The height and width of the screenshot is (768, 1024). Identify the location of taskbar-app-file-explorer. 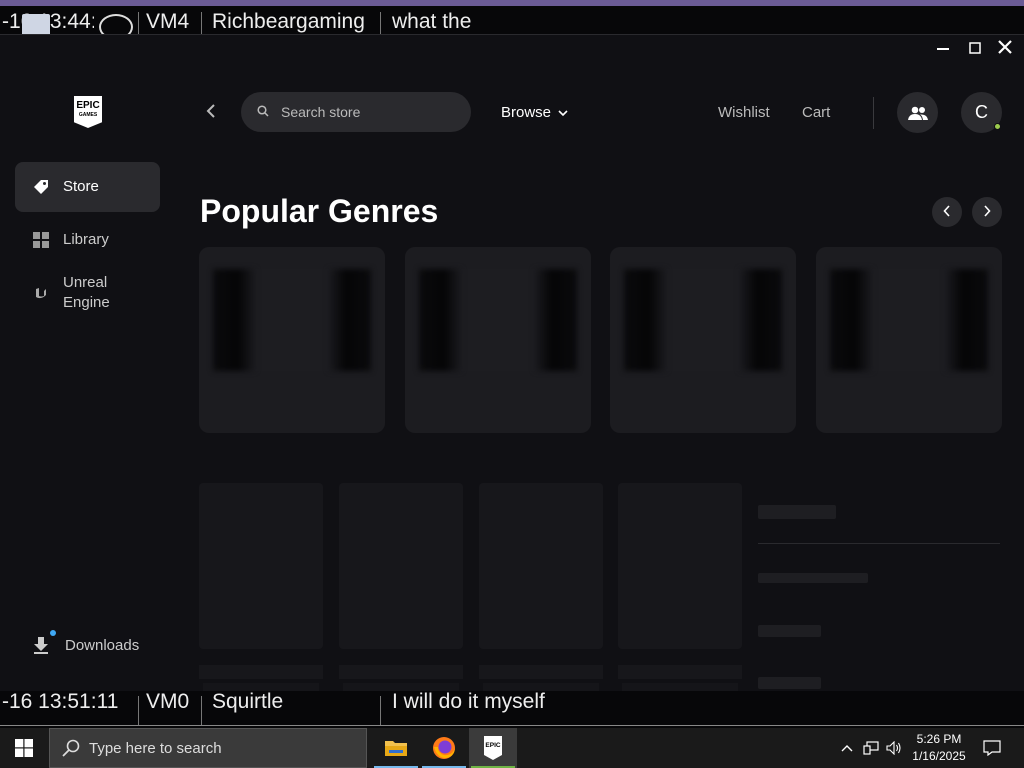
(396, 748).